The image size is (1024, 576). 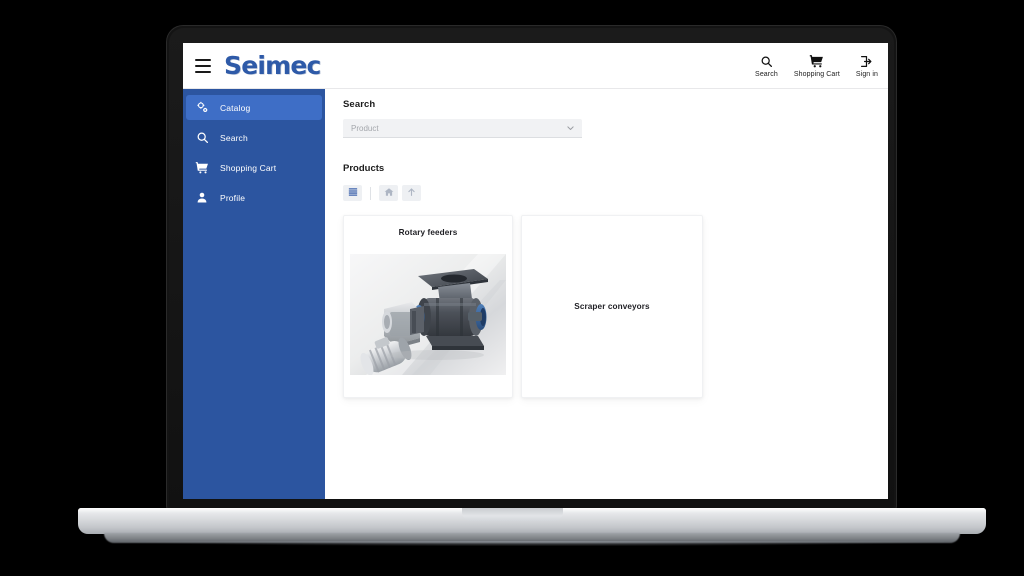 I want to click on hamburger-menu-icon, so click(x=203, y=65).